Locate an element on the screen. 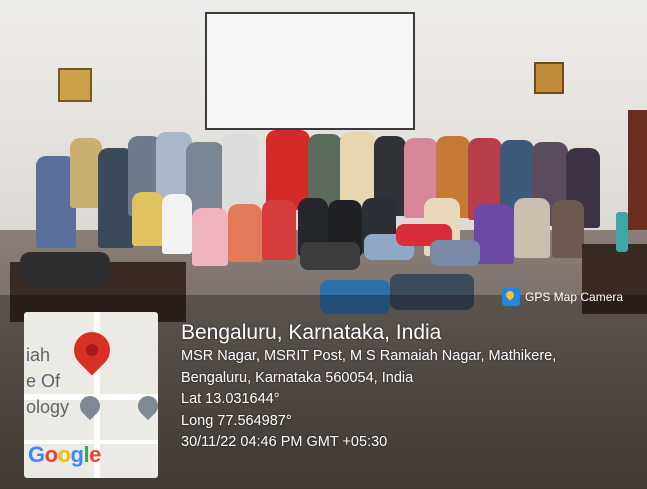  map-thumbnail: iah e Of ology Google is located at coordinates (91, 395).